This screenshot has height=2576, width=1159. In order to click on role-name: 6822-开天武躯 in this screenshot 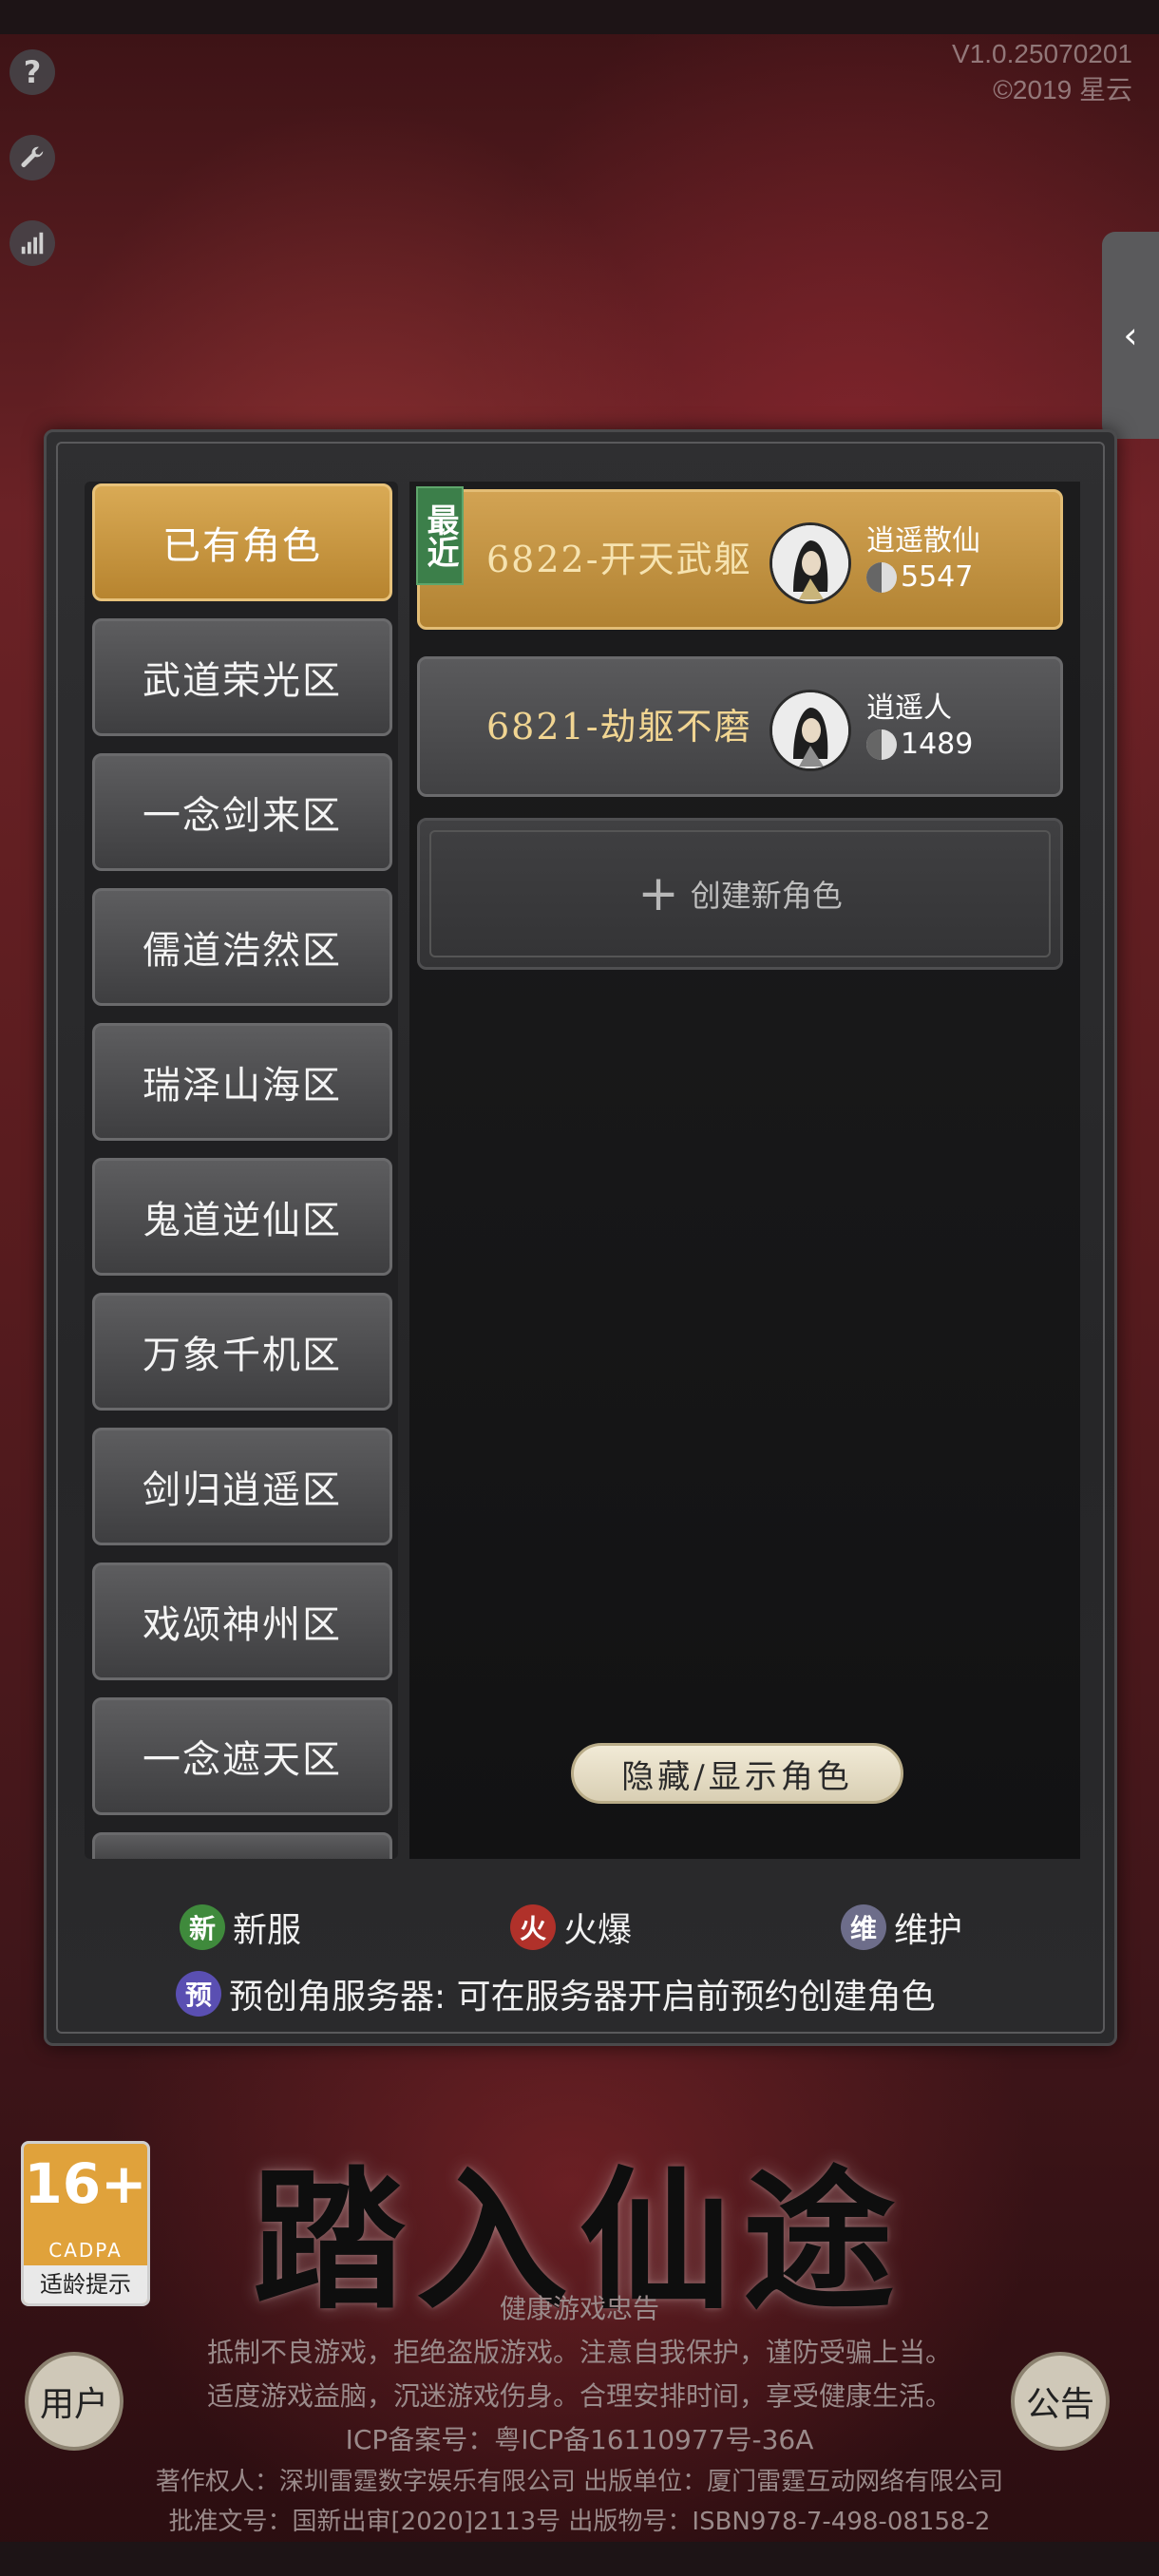, I will do `click(619, 559)`.